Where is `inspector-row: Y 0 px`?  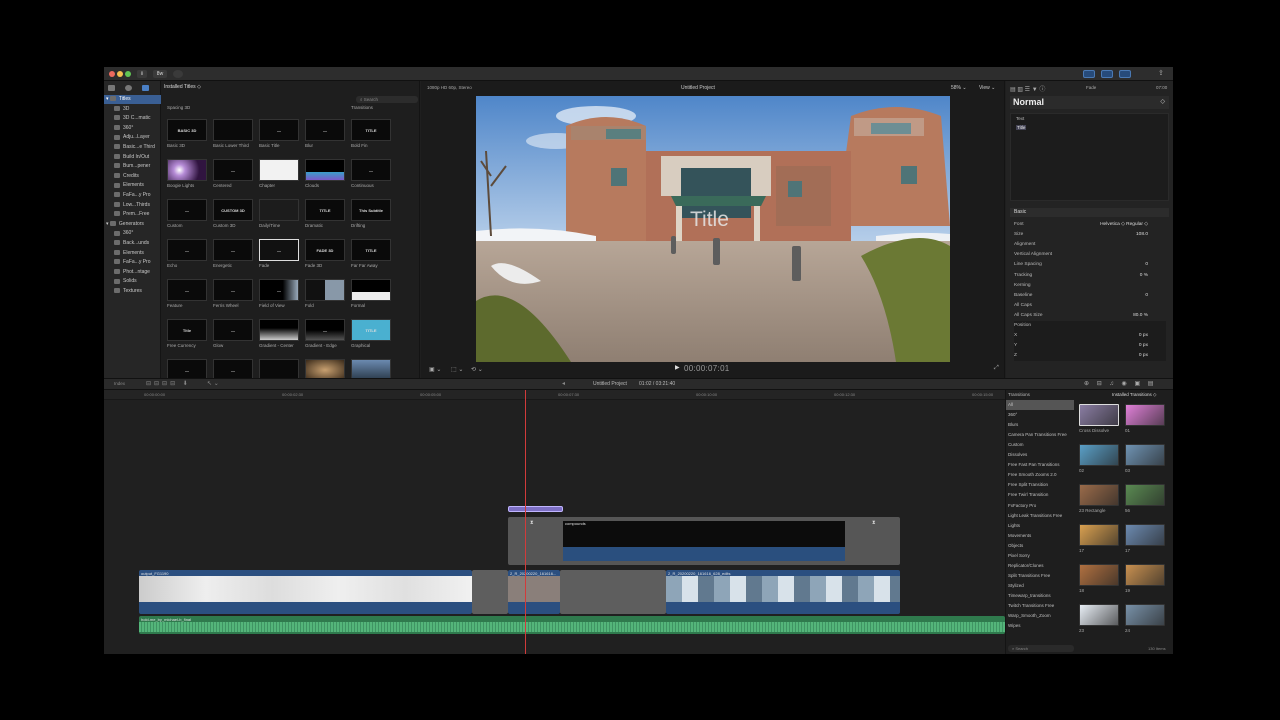
inspector-row: Y 0 px is located at coordinates (1090, 346).